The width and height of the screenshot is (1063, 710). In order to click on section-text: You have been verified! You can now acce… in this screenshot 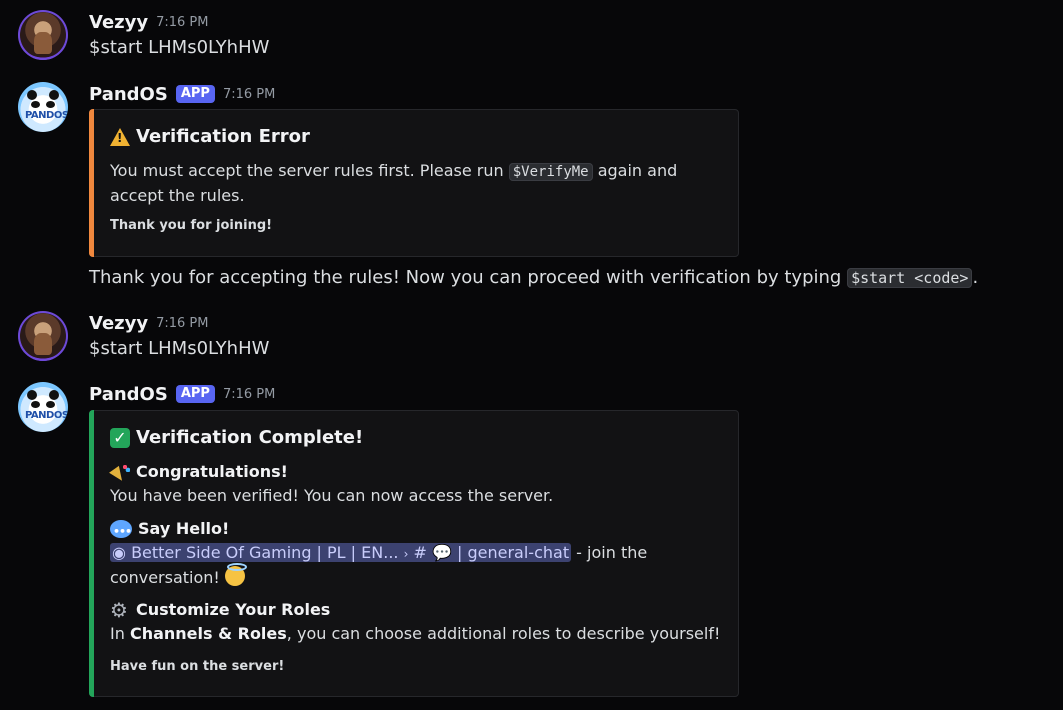, I will do `click(332, 495)`.